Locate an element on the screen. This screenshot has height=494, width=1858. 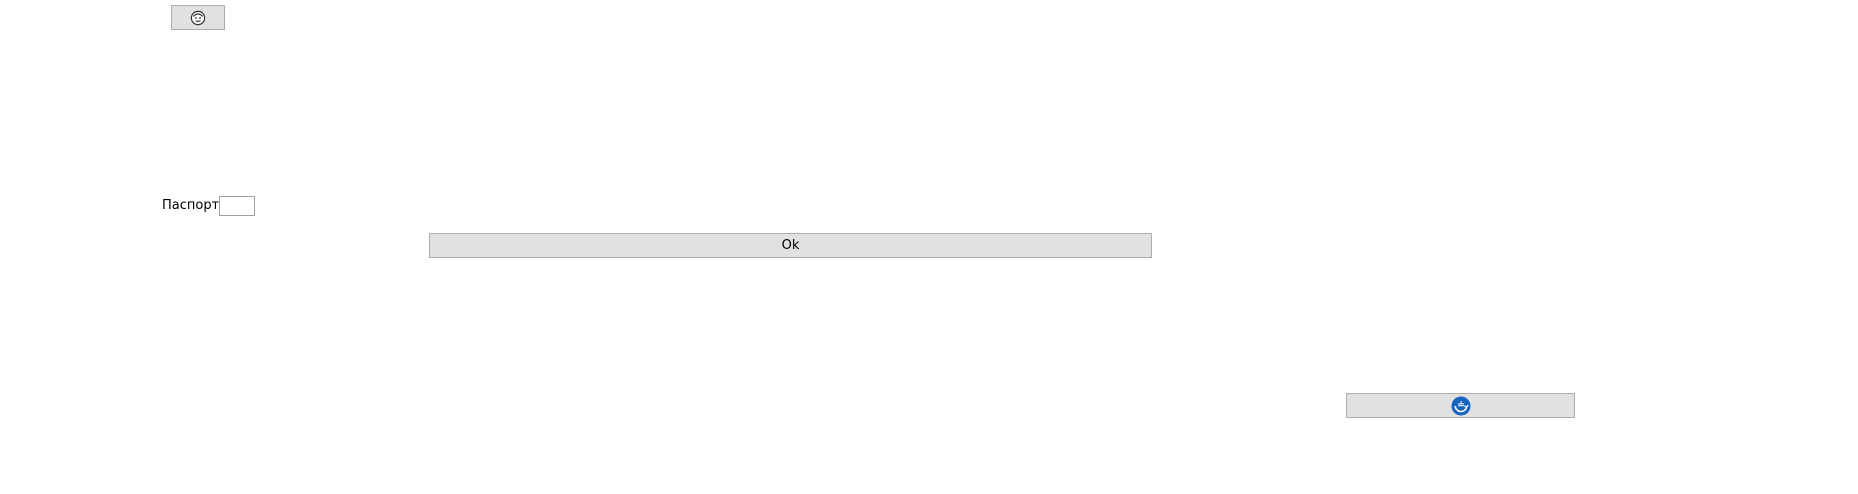
ok-button: Ok is located at coordinates (790, 245).